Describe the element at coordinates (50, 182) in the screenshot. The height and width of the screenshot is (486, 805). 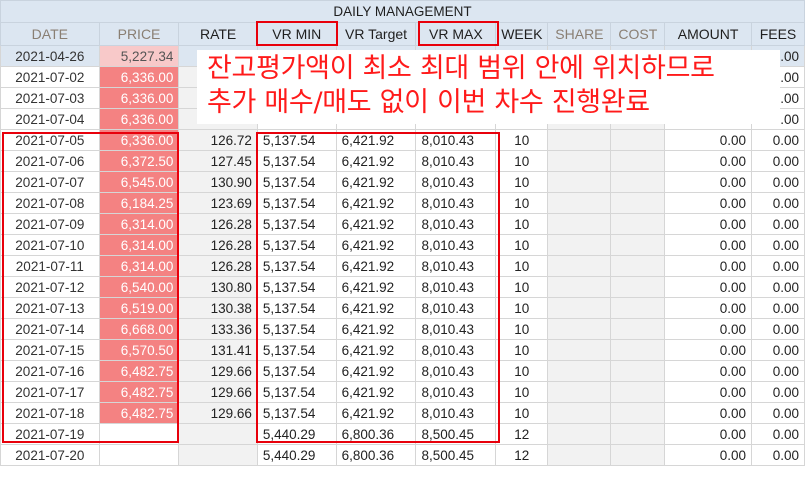
I see `cell-date: 2021-07-07` at that location.